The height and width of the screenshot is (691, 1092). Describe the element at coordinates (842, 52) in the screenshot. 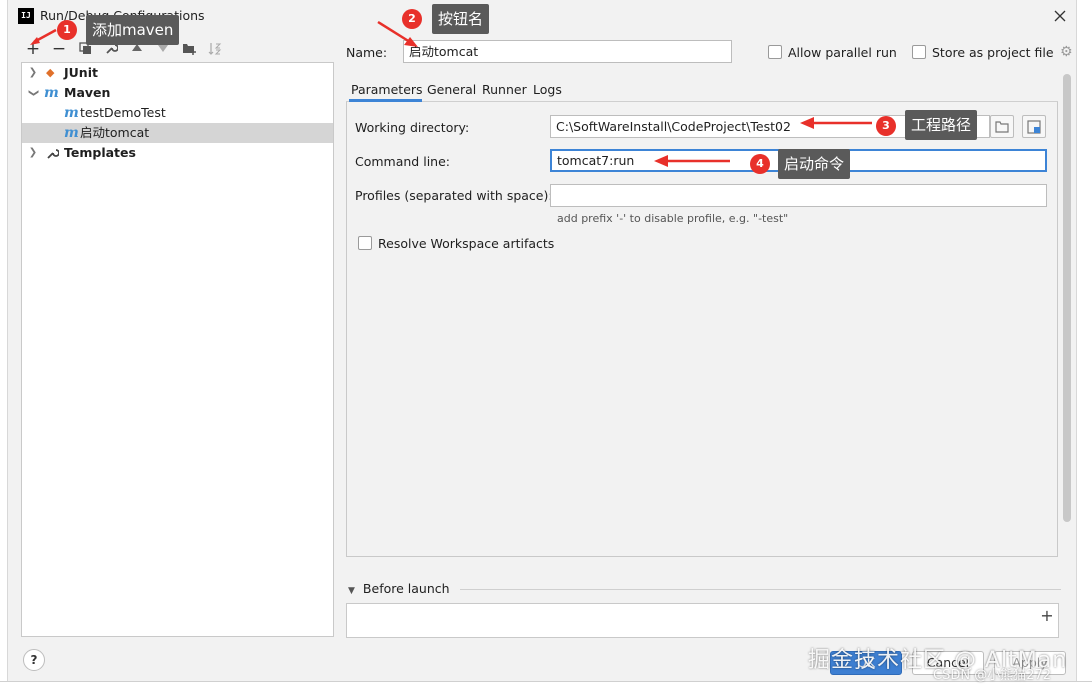

I see `allow-parallel-label: Allow parallel run` at that location.